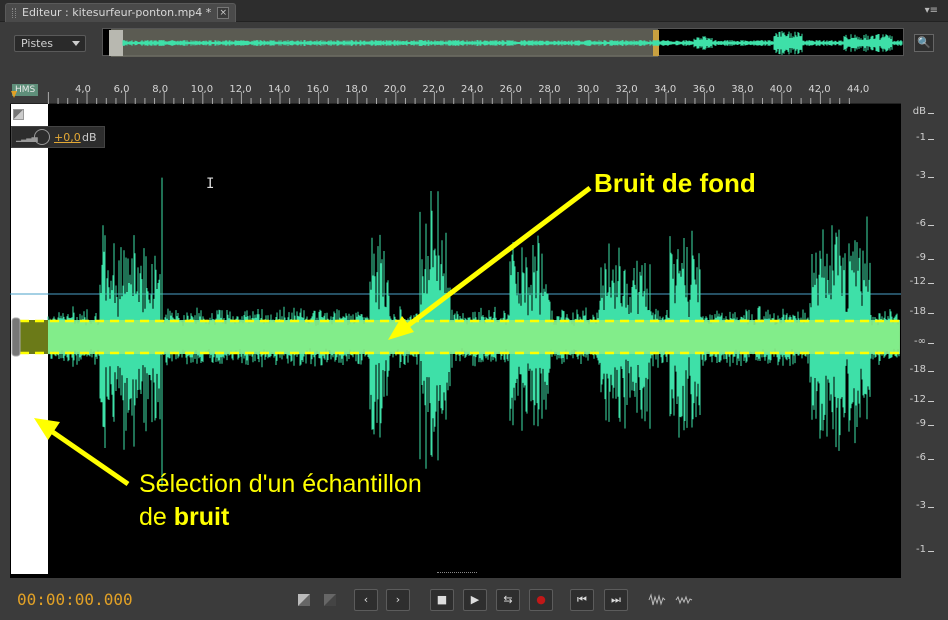 The image size is (948, 620). What do you see at coordinates (42, 137) in the screenshot?
I see `volume-knob-icon` at bounding box center [42, 137].